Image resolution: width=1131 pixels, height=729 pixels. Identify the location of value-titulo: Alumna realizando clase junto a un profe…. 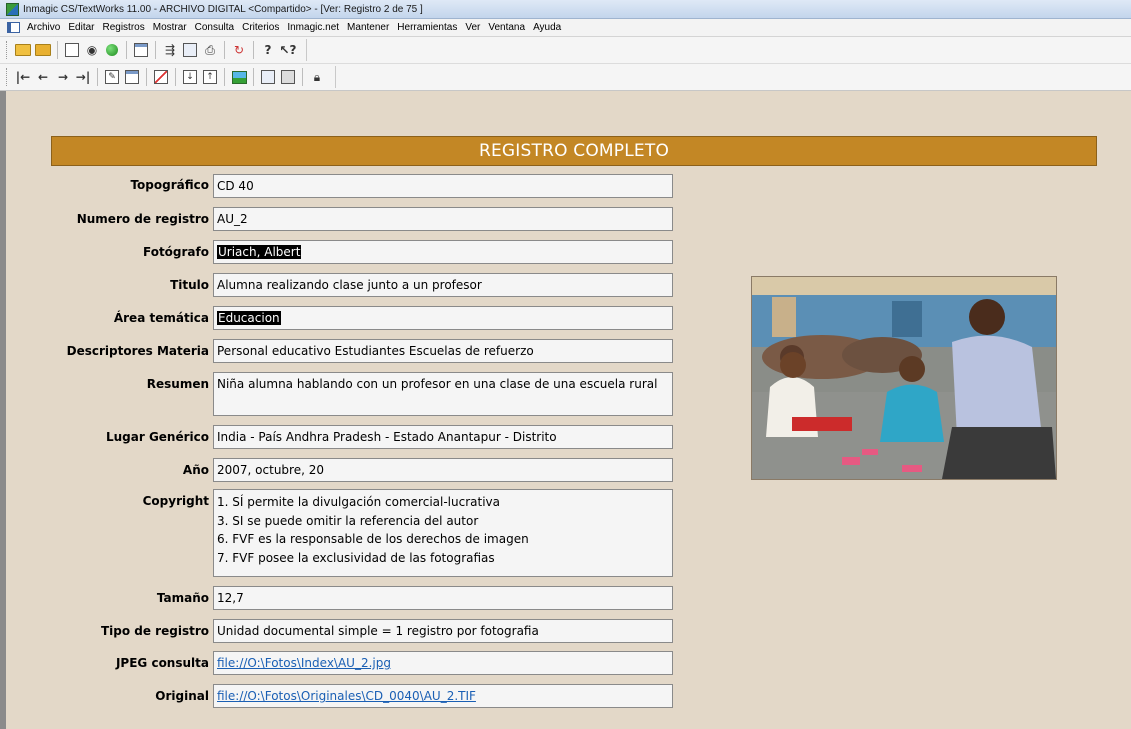
(349, 285).